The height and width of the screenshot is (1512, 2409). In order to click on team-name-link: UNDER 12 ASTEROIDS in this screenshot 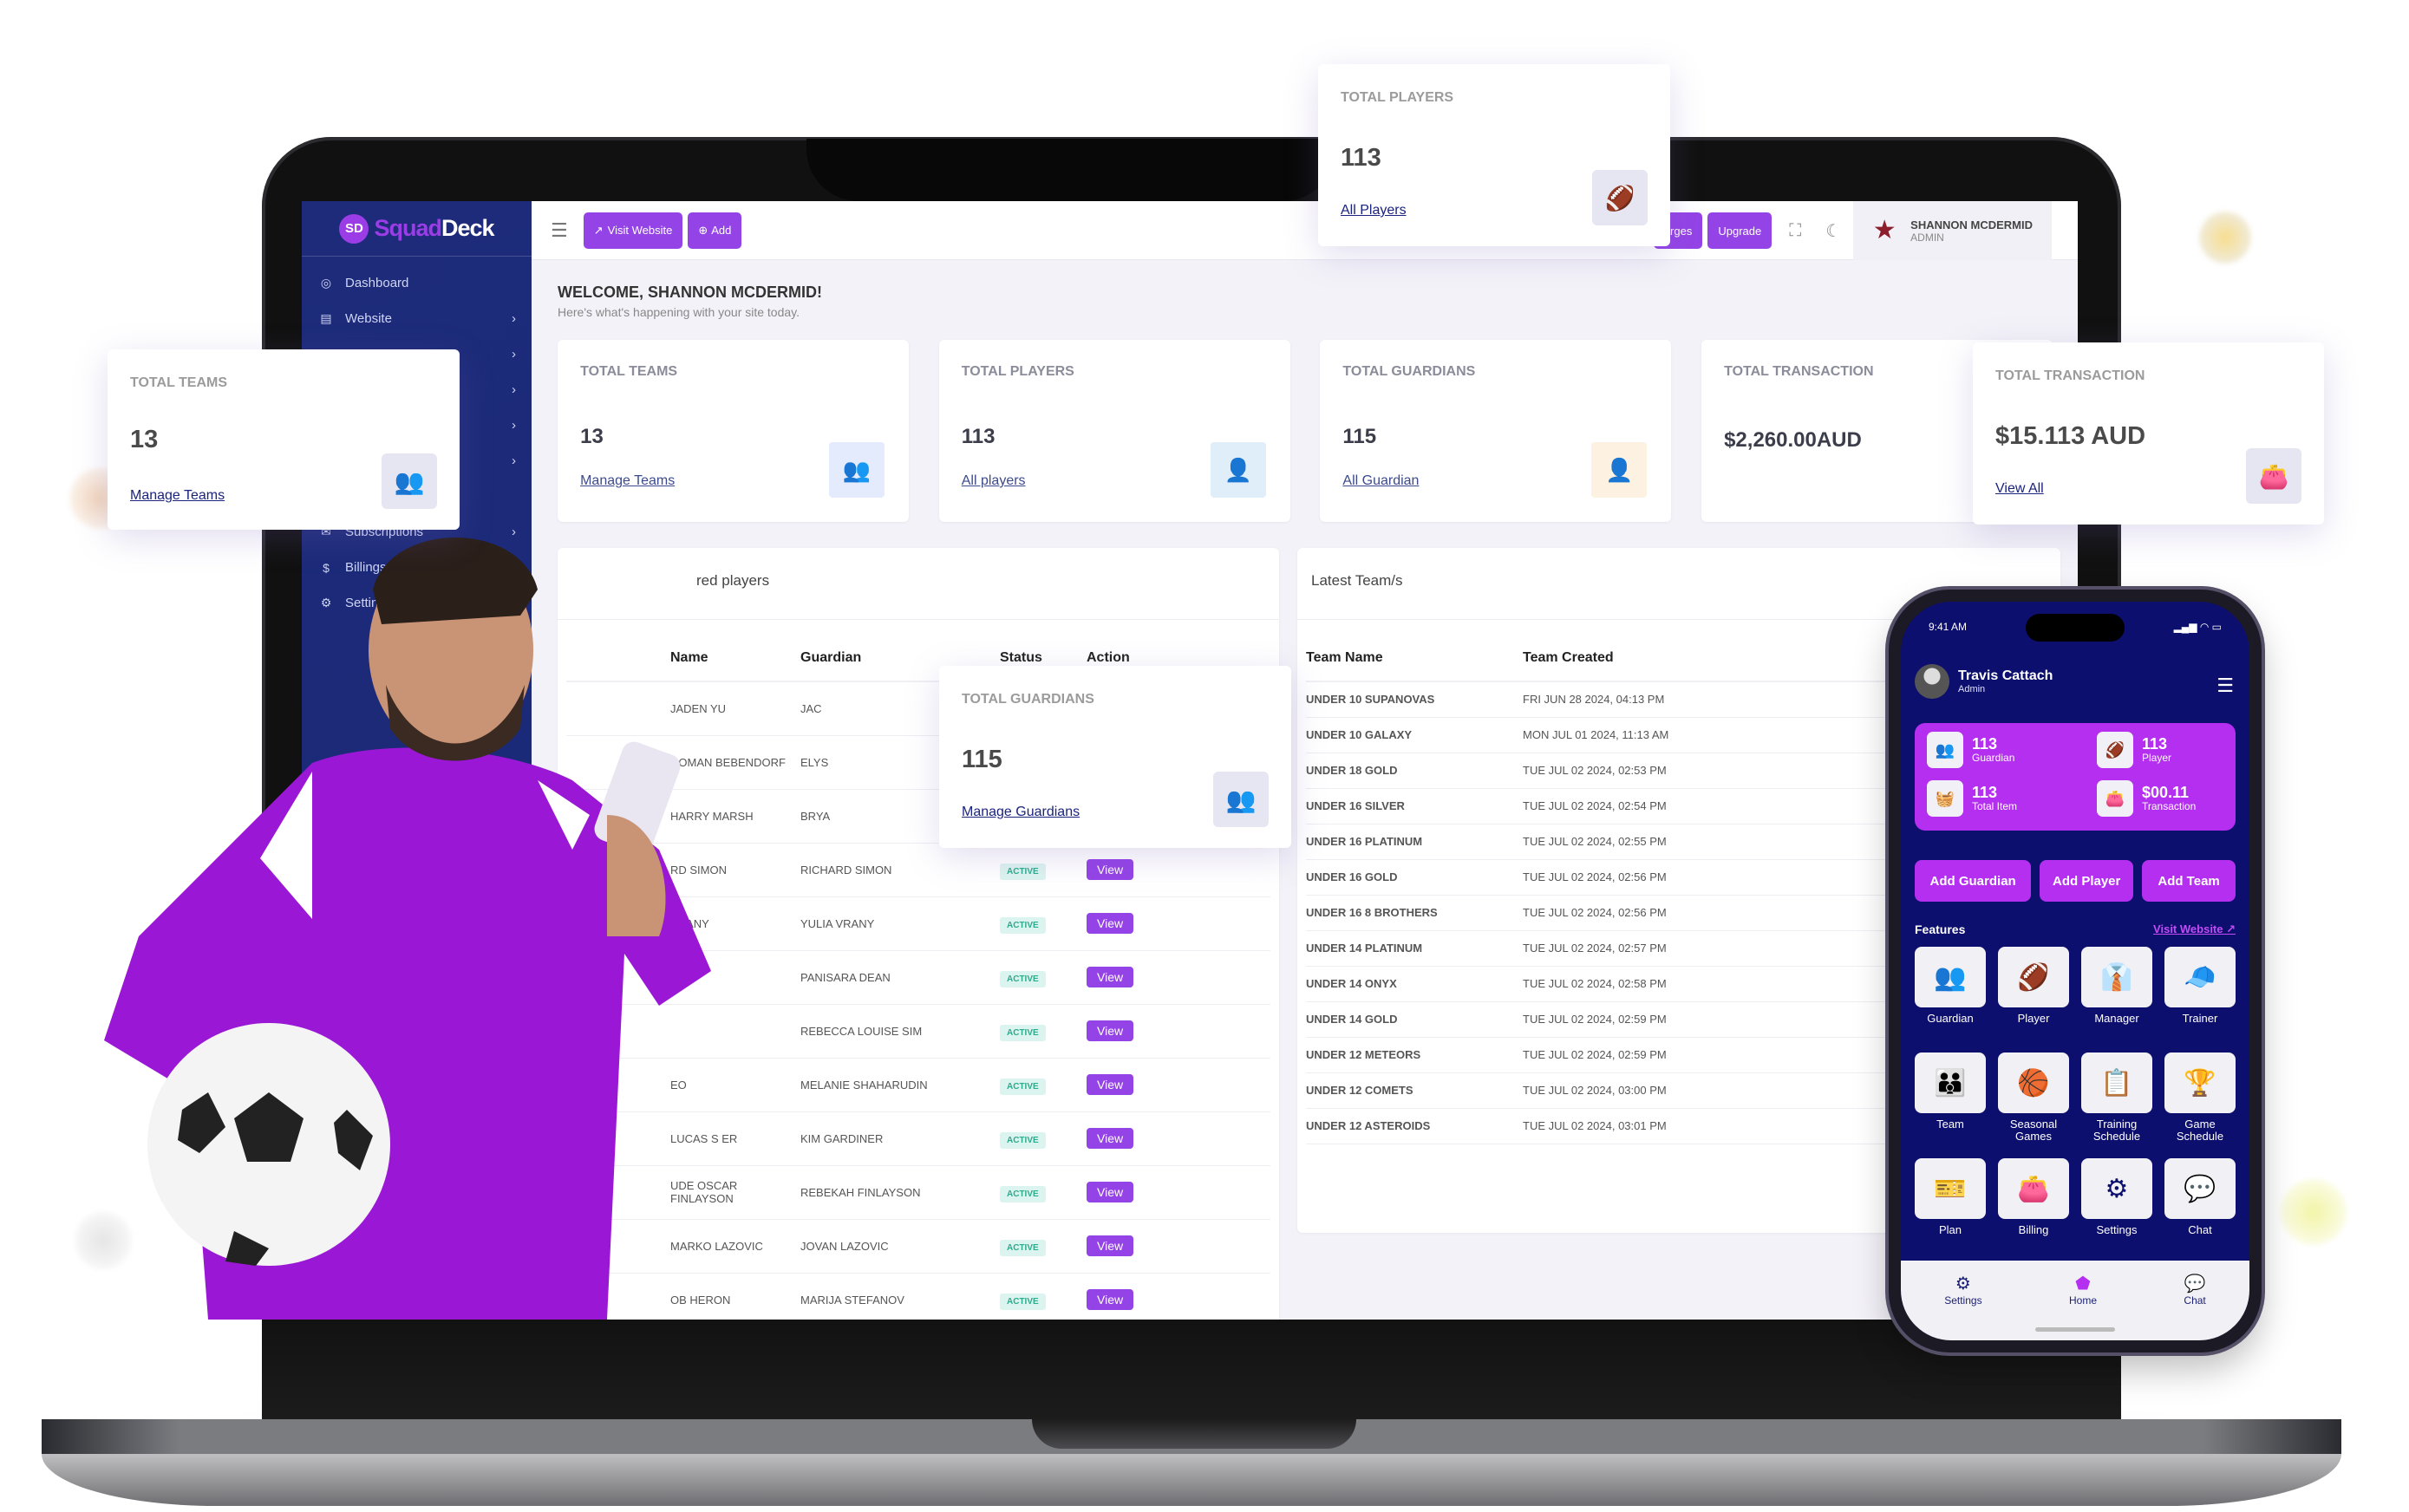, I will do `click(1414, 1126)`.